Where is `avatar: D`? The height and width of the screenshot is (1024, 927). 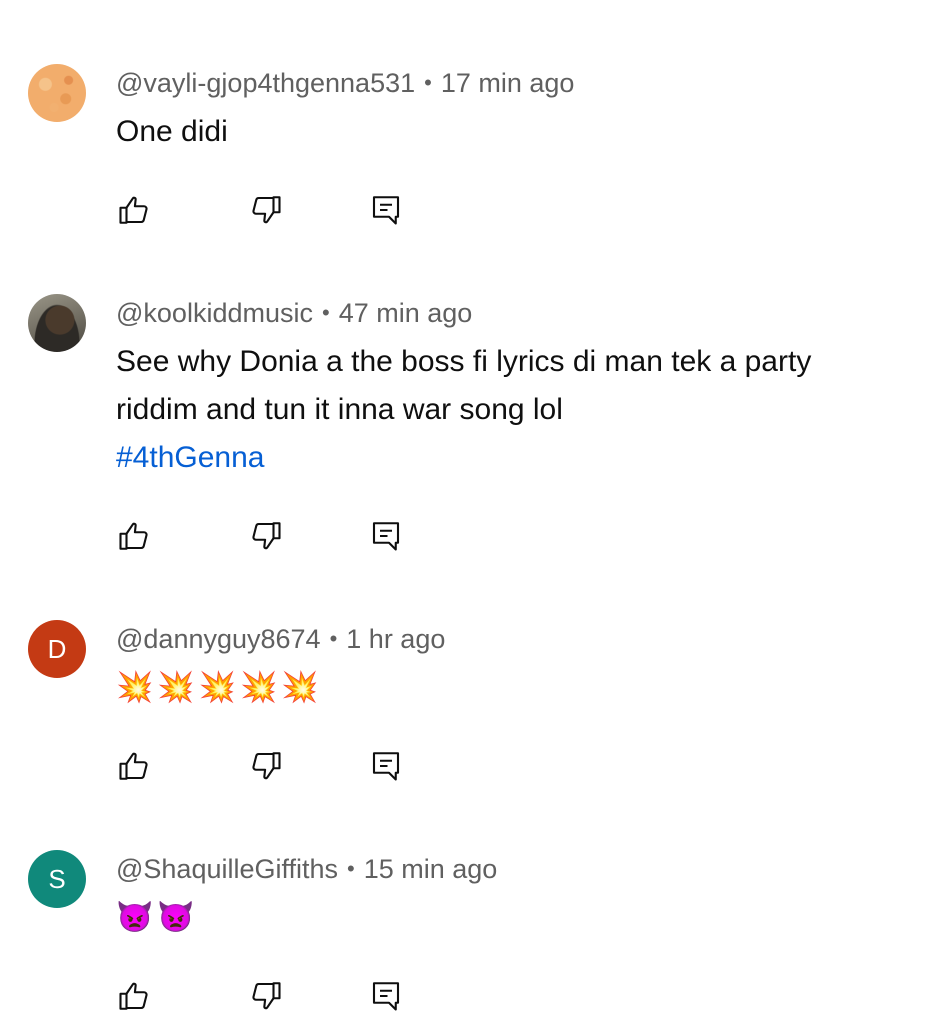
avatar: D is located at coordinates (57, 649).